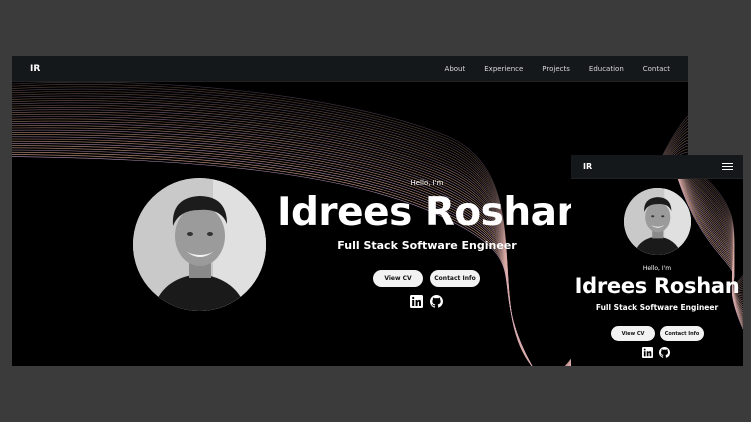 This screenshot has height=422, width=751. Describe the element at coordinates (657, 286) in the screenshot. I see `mobile-hero-name: Idrees Roshan` at that location.